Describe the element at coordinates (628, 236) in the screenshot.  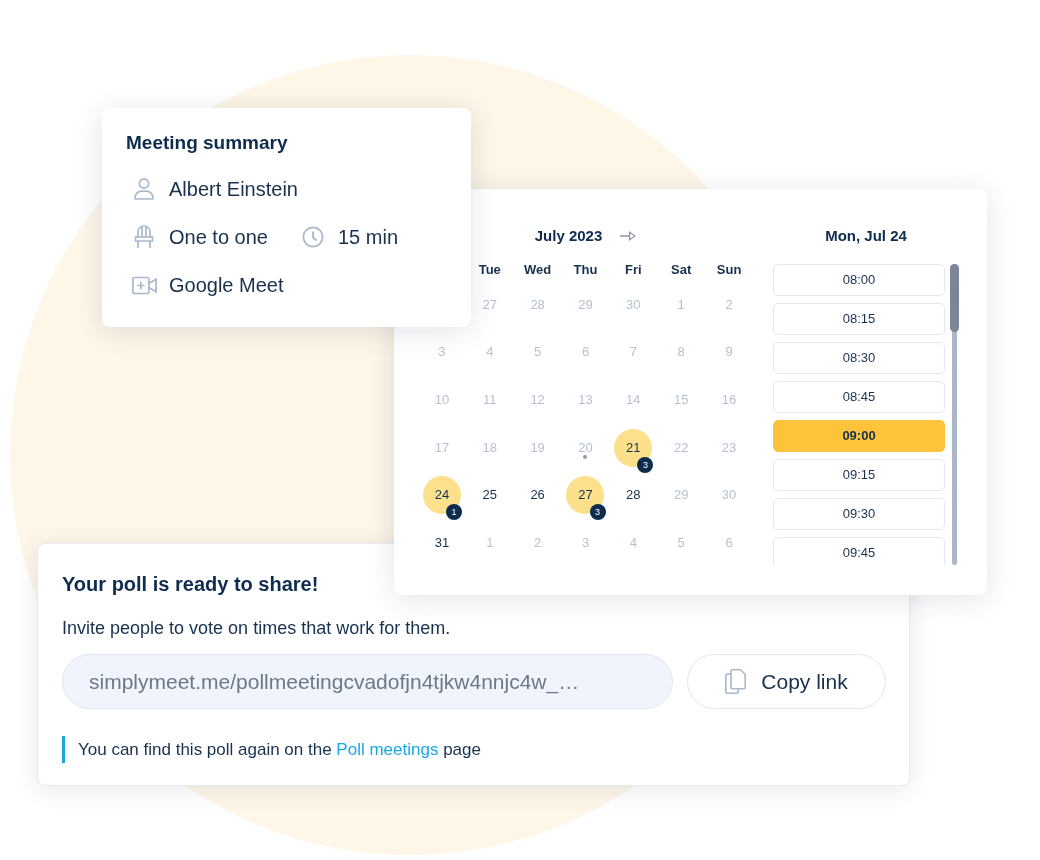
I see `arrow-right-icon` at that location.